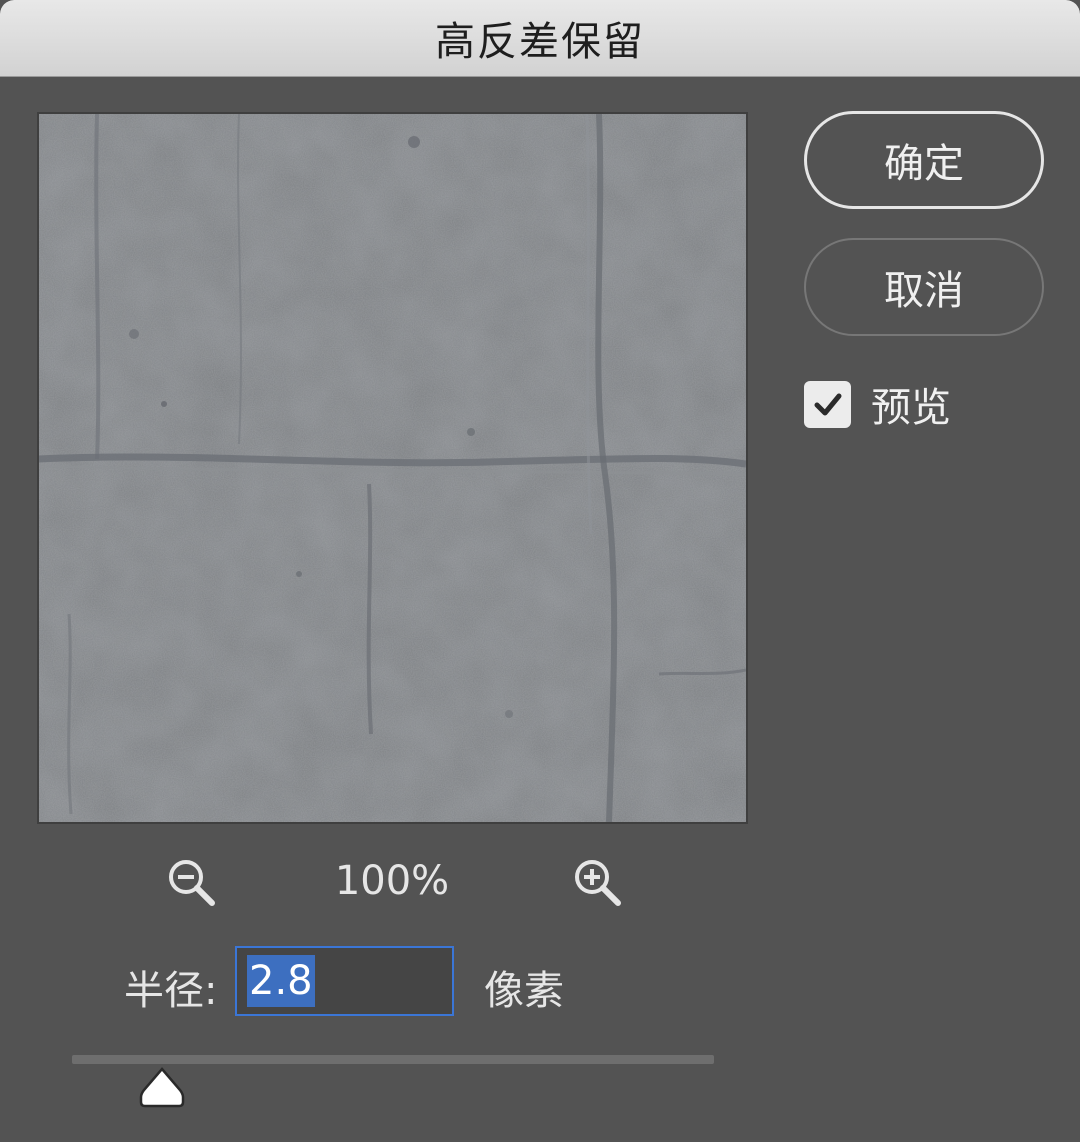  What do you see at coordinates (911, 408) in the screenshot?
I see `preview-checkbox-label: 预览` at bounding box center [911, 408].